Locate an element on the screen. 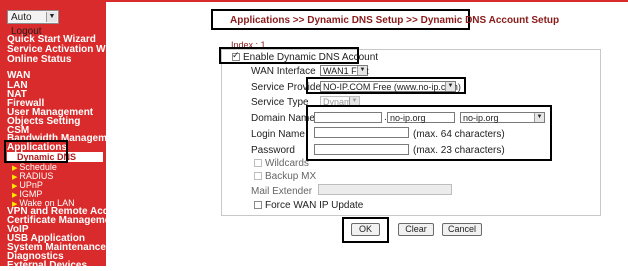  login-name-note: (max. 64 characters) is located at coordinates (459, 134).